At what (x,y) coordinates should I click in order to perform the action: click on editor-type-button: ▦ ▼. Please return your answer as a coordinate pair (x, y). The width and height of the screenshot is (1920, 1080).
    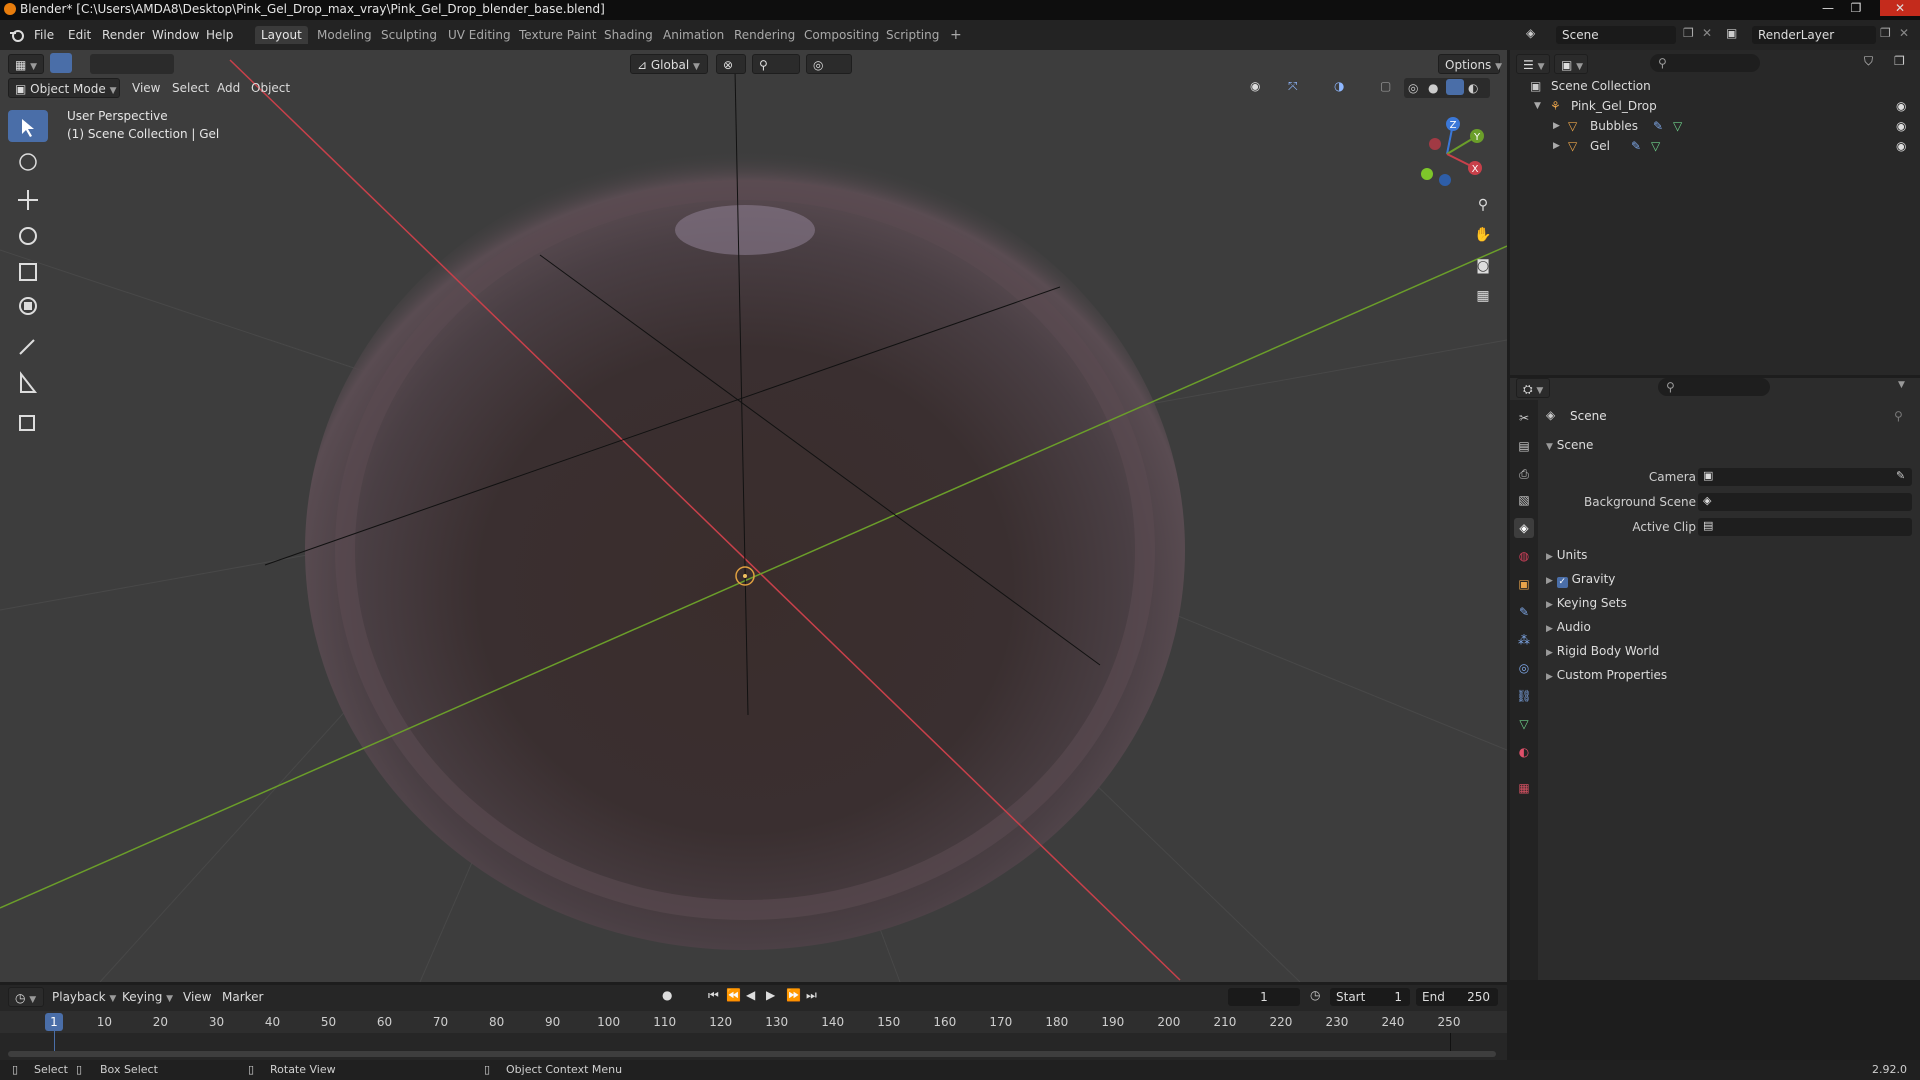
    Looking at the image, I should click on (26, 64).